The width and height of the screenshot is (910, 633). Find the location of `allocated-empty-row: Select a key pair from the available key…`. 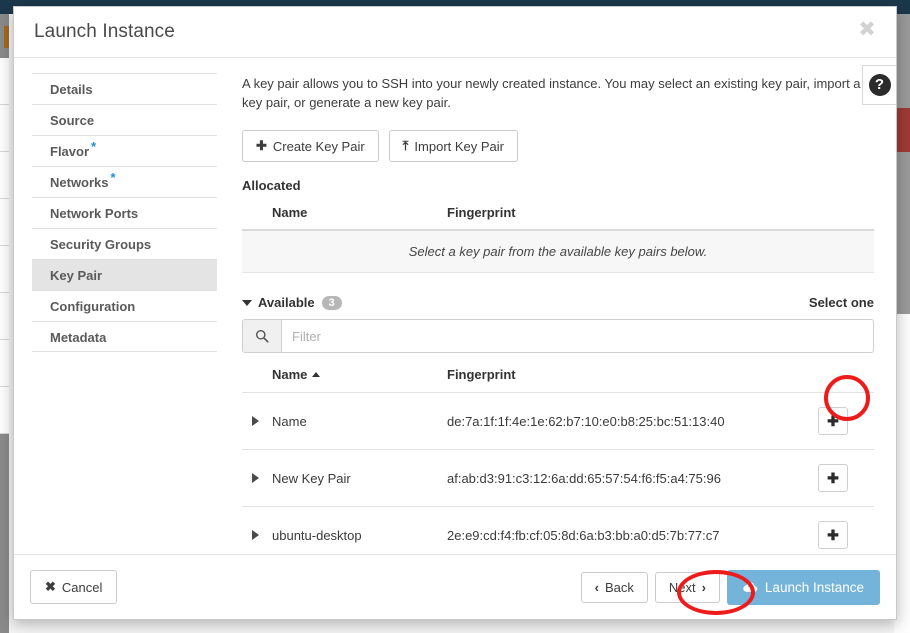

allocated-empty-row: Select a key pair from the available key… is located at coordinates (558, 251).